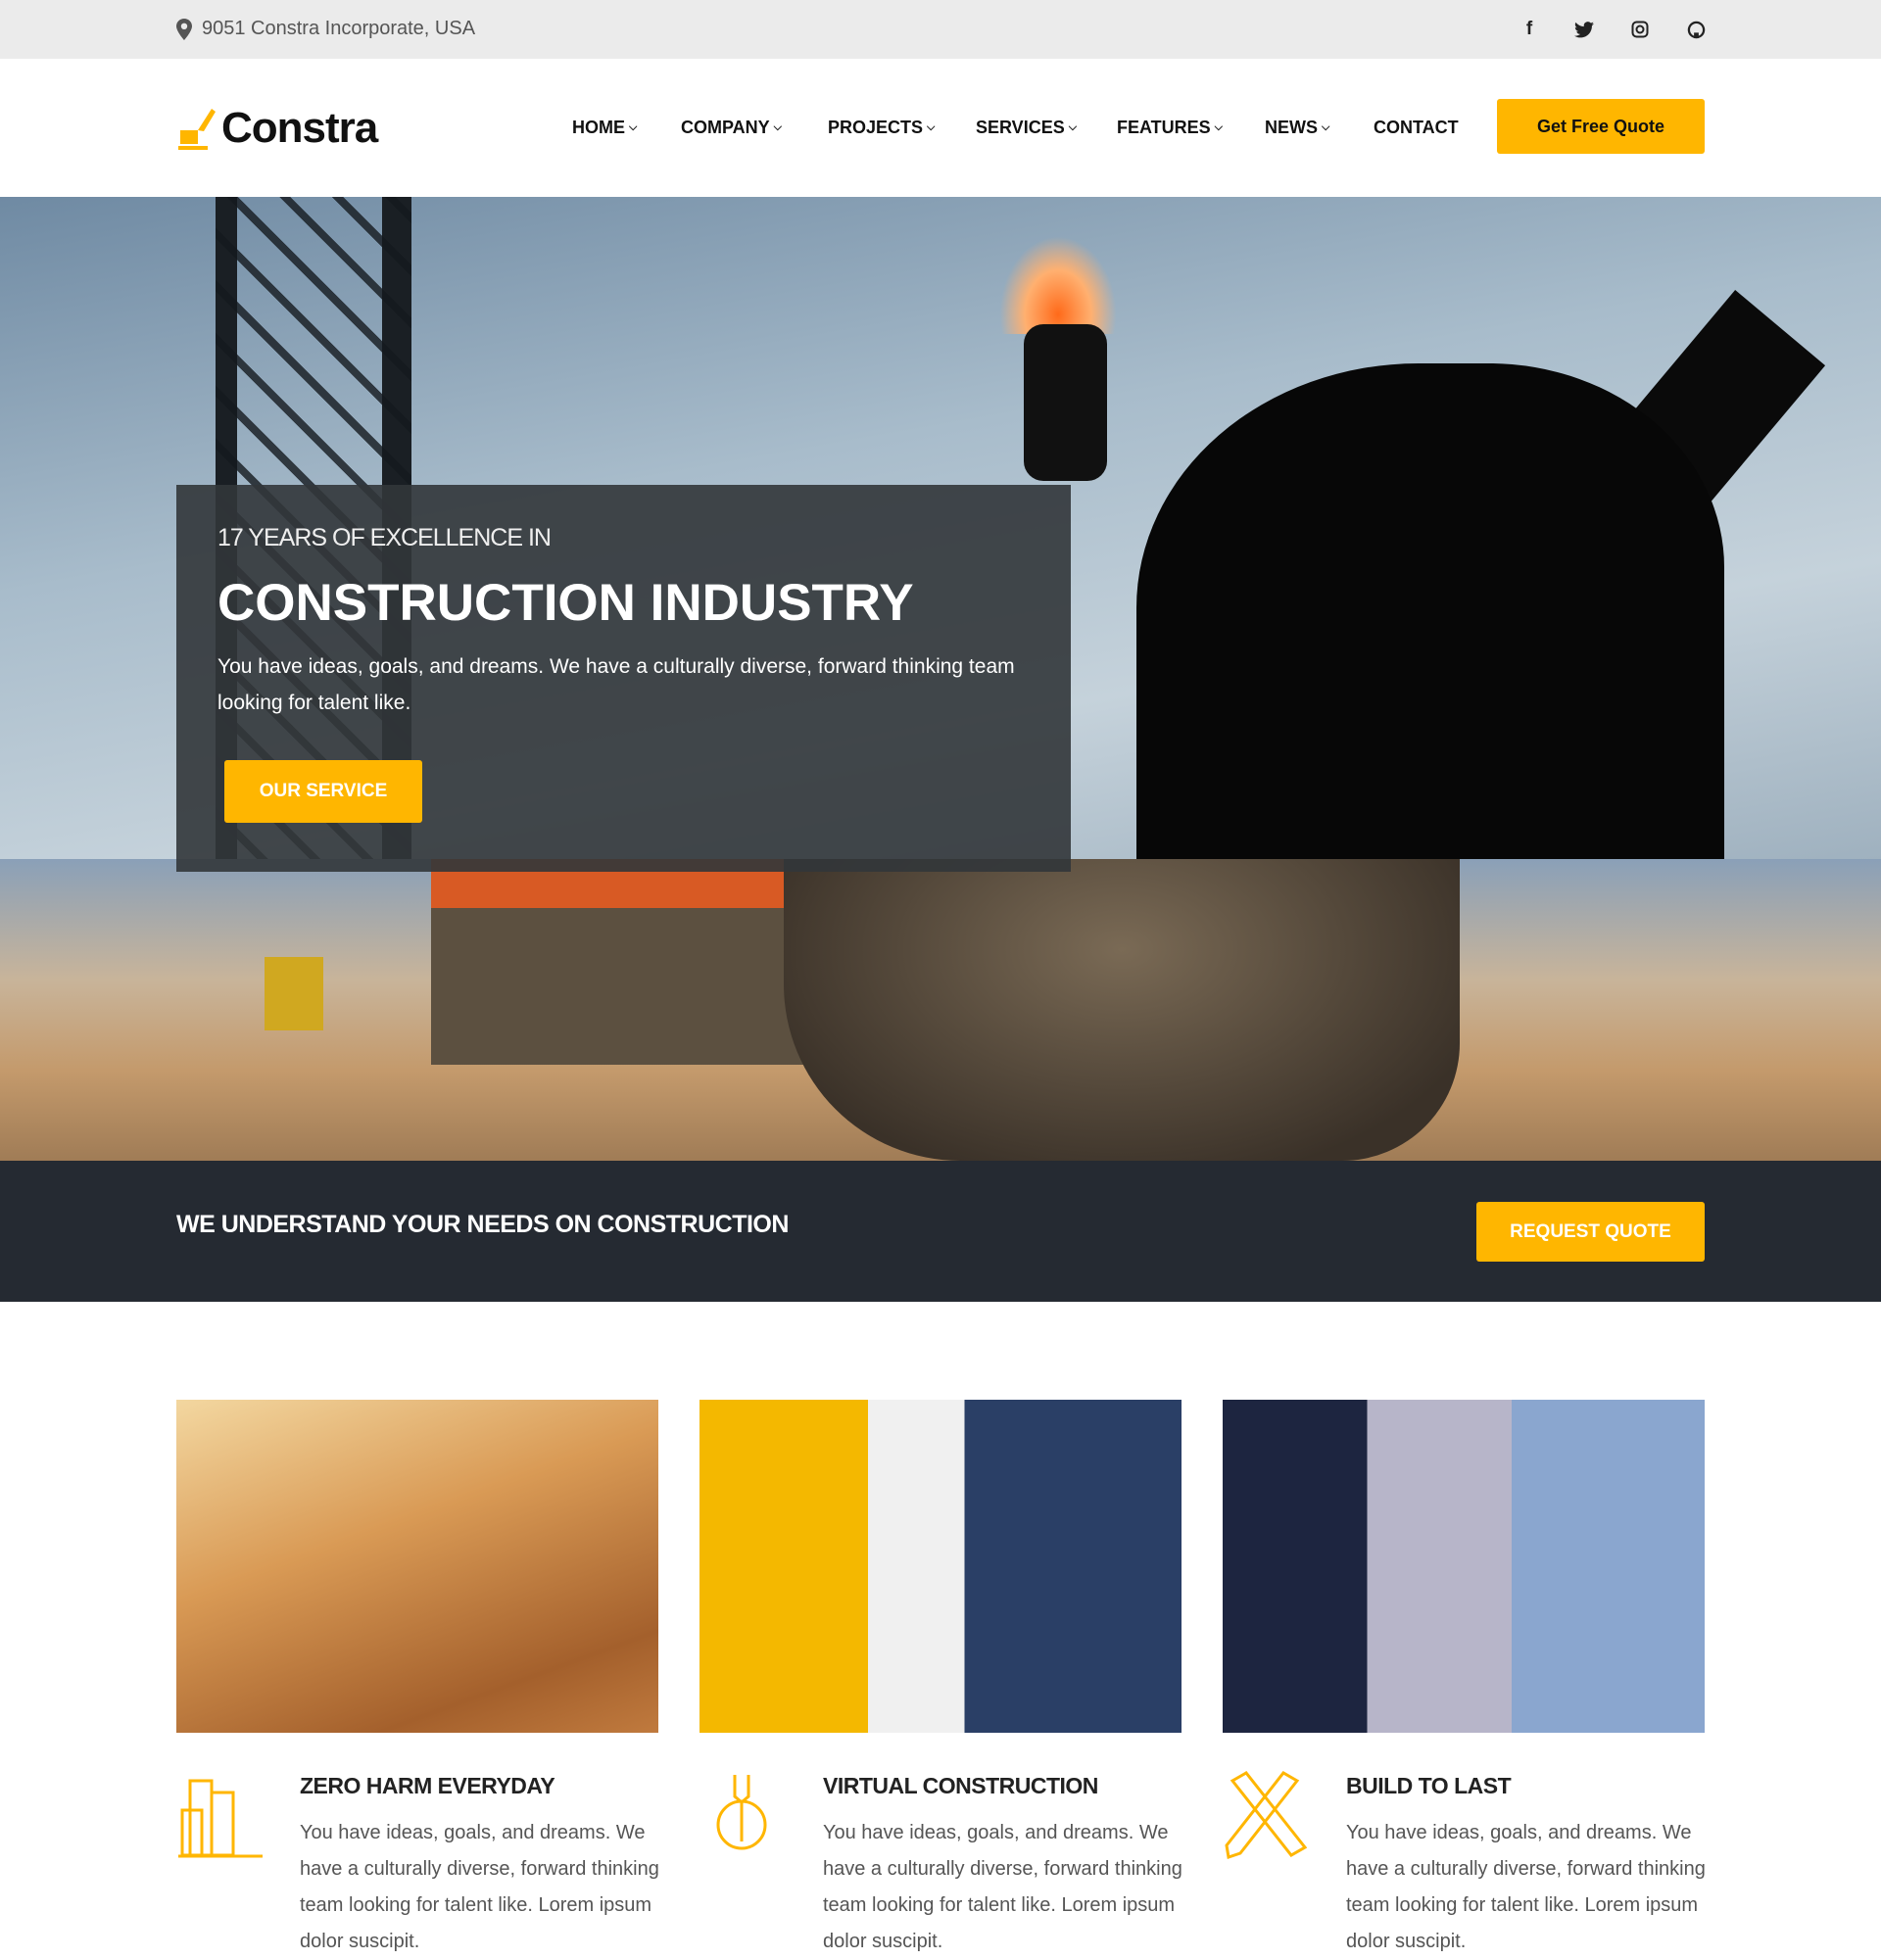 The width and height of the screenshot is (1881, 1960). I want to click on feature-title: ZERO HARM EVERYDAY, so click(427, 1785).